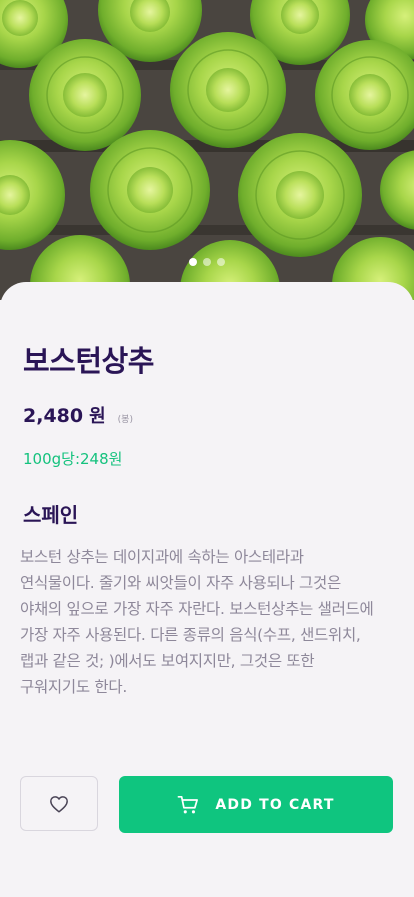 The width and height of the screenshot is (414, 897). Describe the element at coordinates (51, 515) in the screenshot. I see `product-origin: 스페인` at that location.